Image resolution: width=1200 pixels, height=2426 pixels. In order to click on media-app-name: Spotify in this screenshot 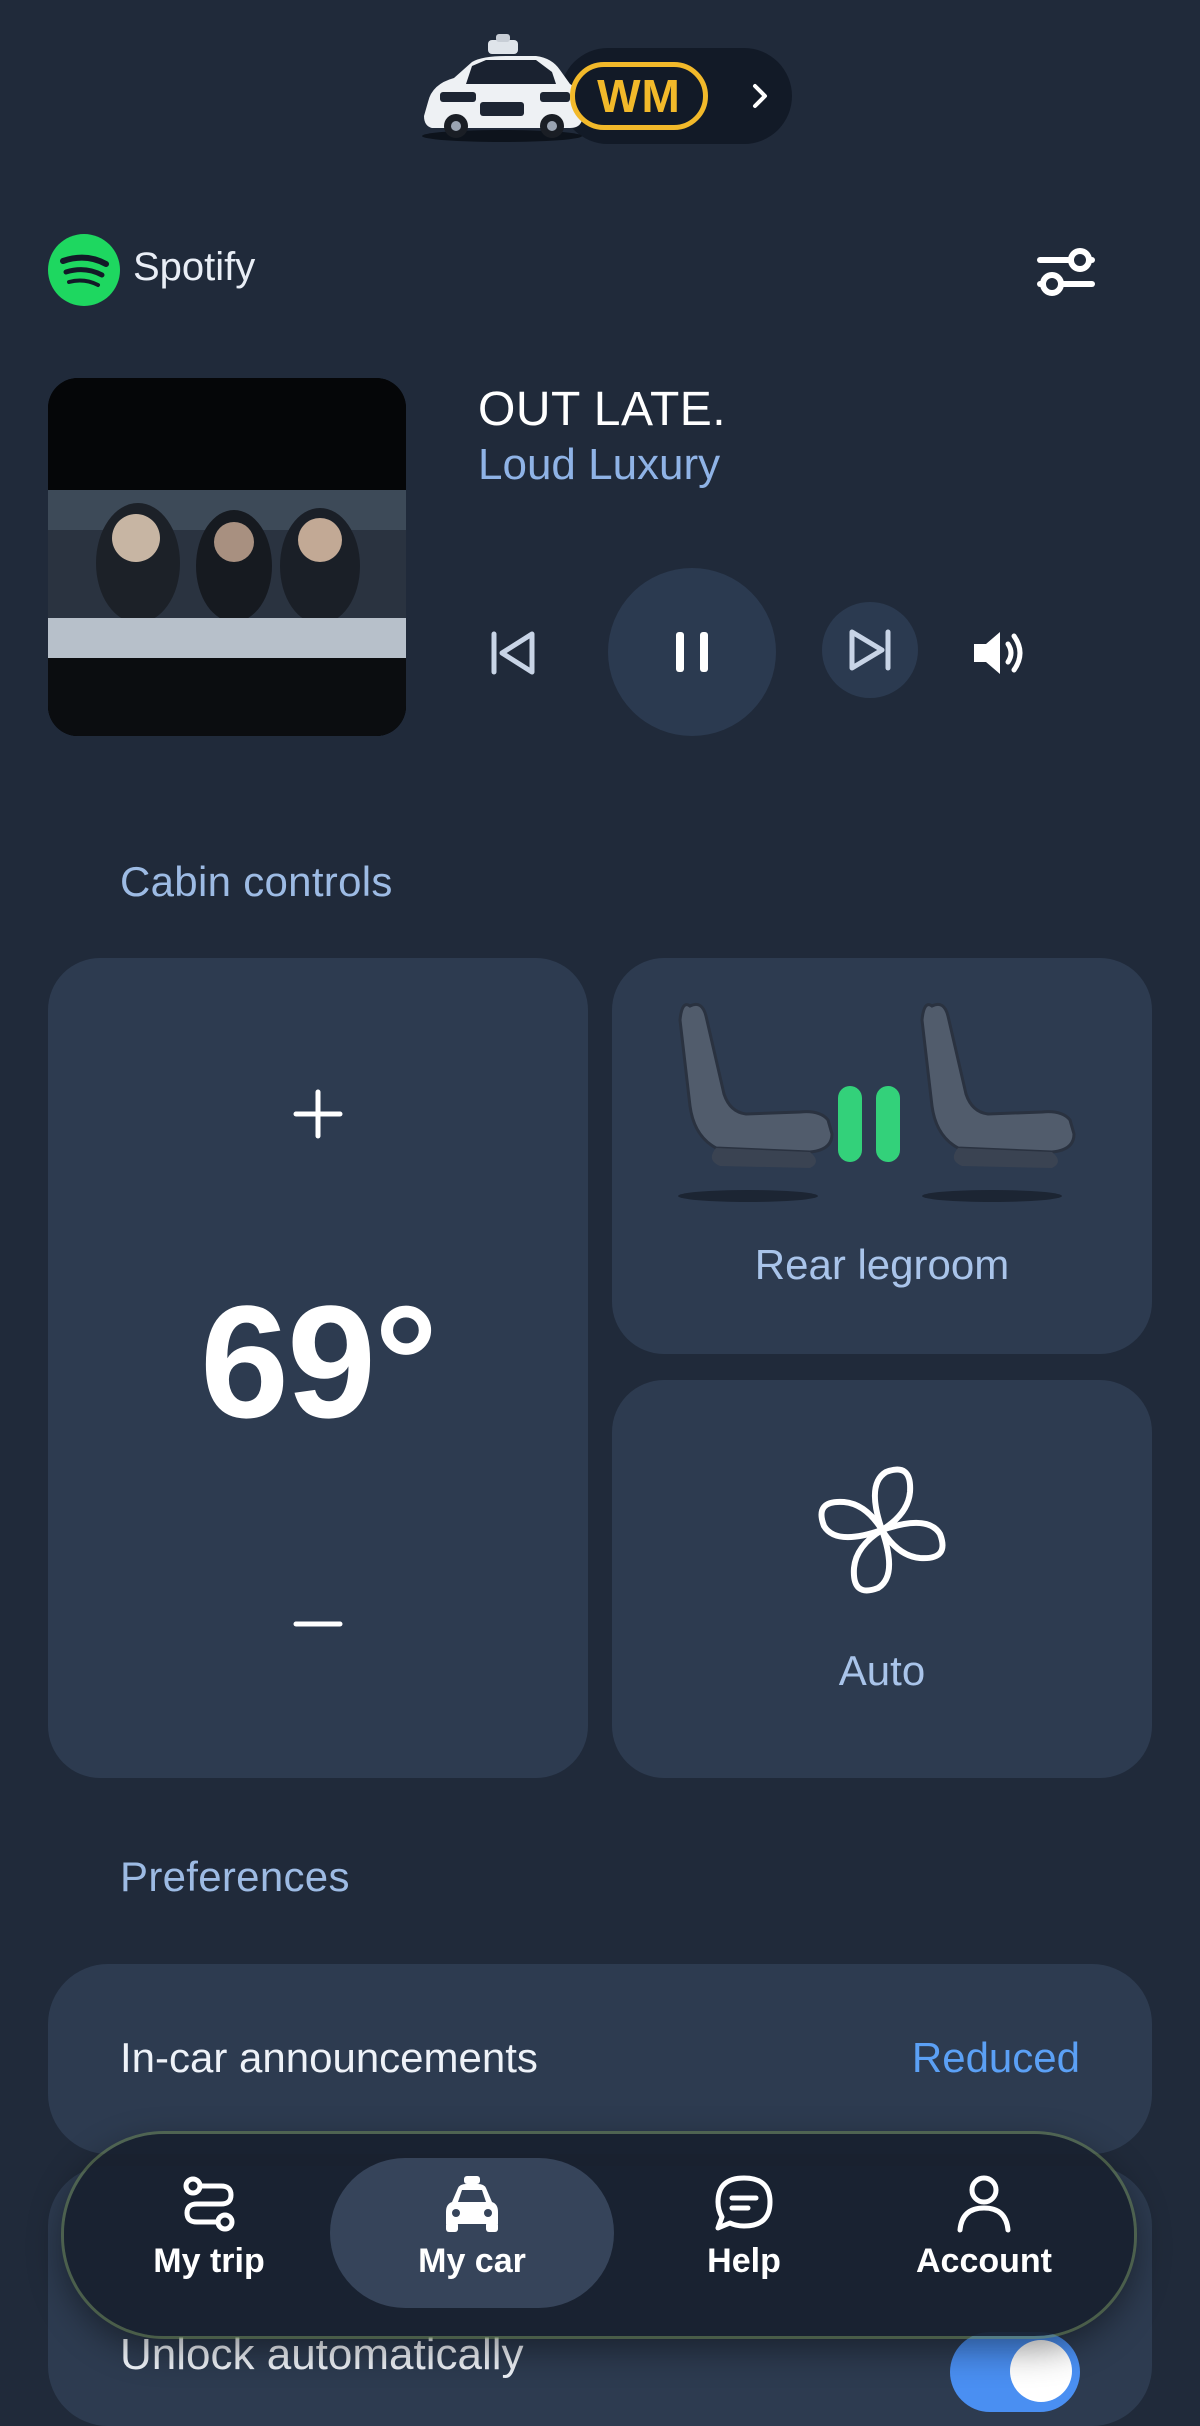, I will do `click(194, 267)`.